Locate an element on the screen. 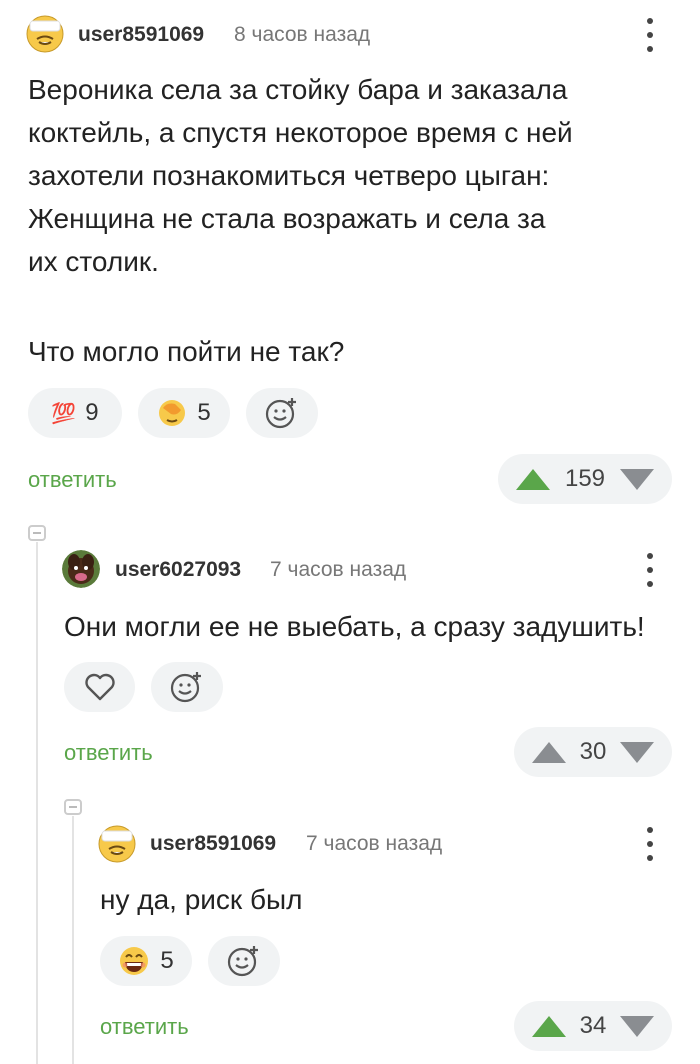  heart-icon is located at coordinates (99, 687).